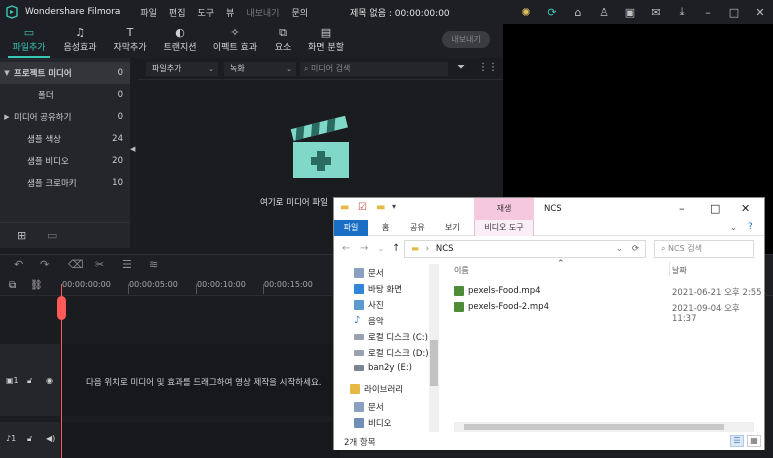 This screenshot has height=458, width=773. I want to click on tab-effects: ✧ 이펙트 효과, so click(235, 41).